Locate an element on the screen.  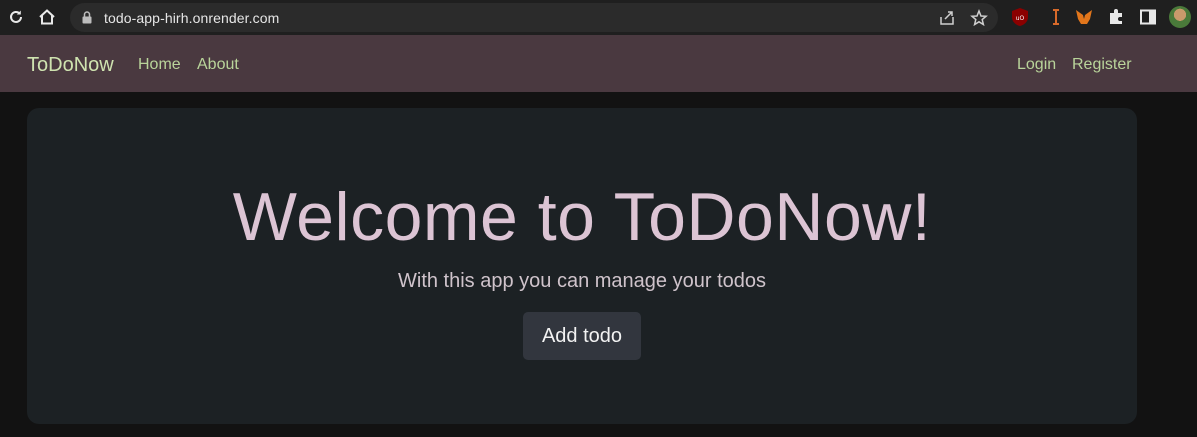
page-title: Welcome to ToDoNow! is located at coordinates (582, 217).